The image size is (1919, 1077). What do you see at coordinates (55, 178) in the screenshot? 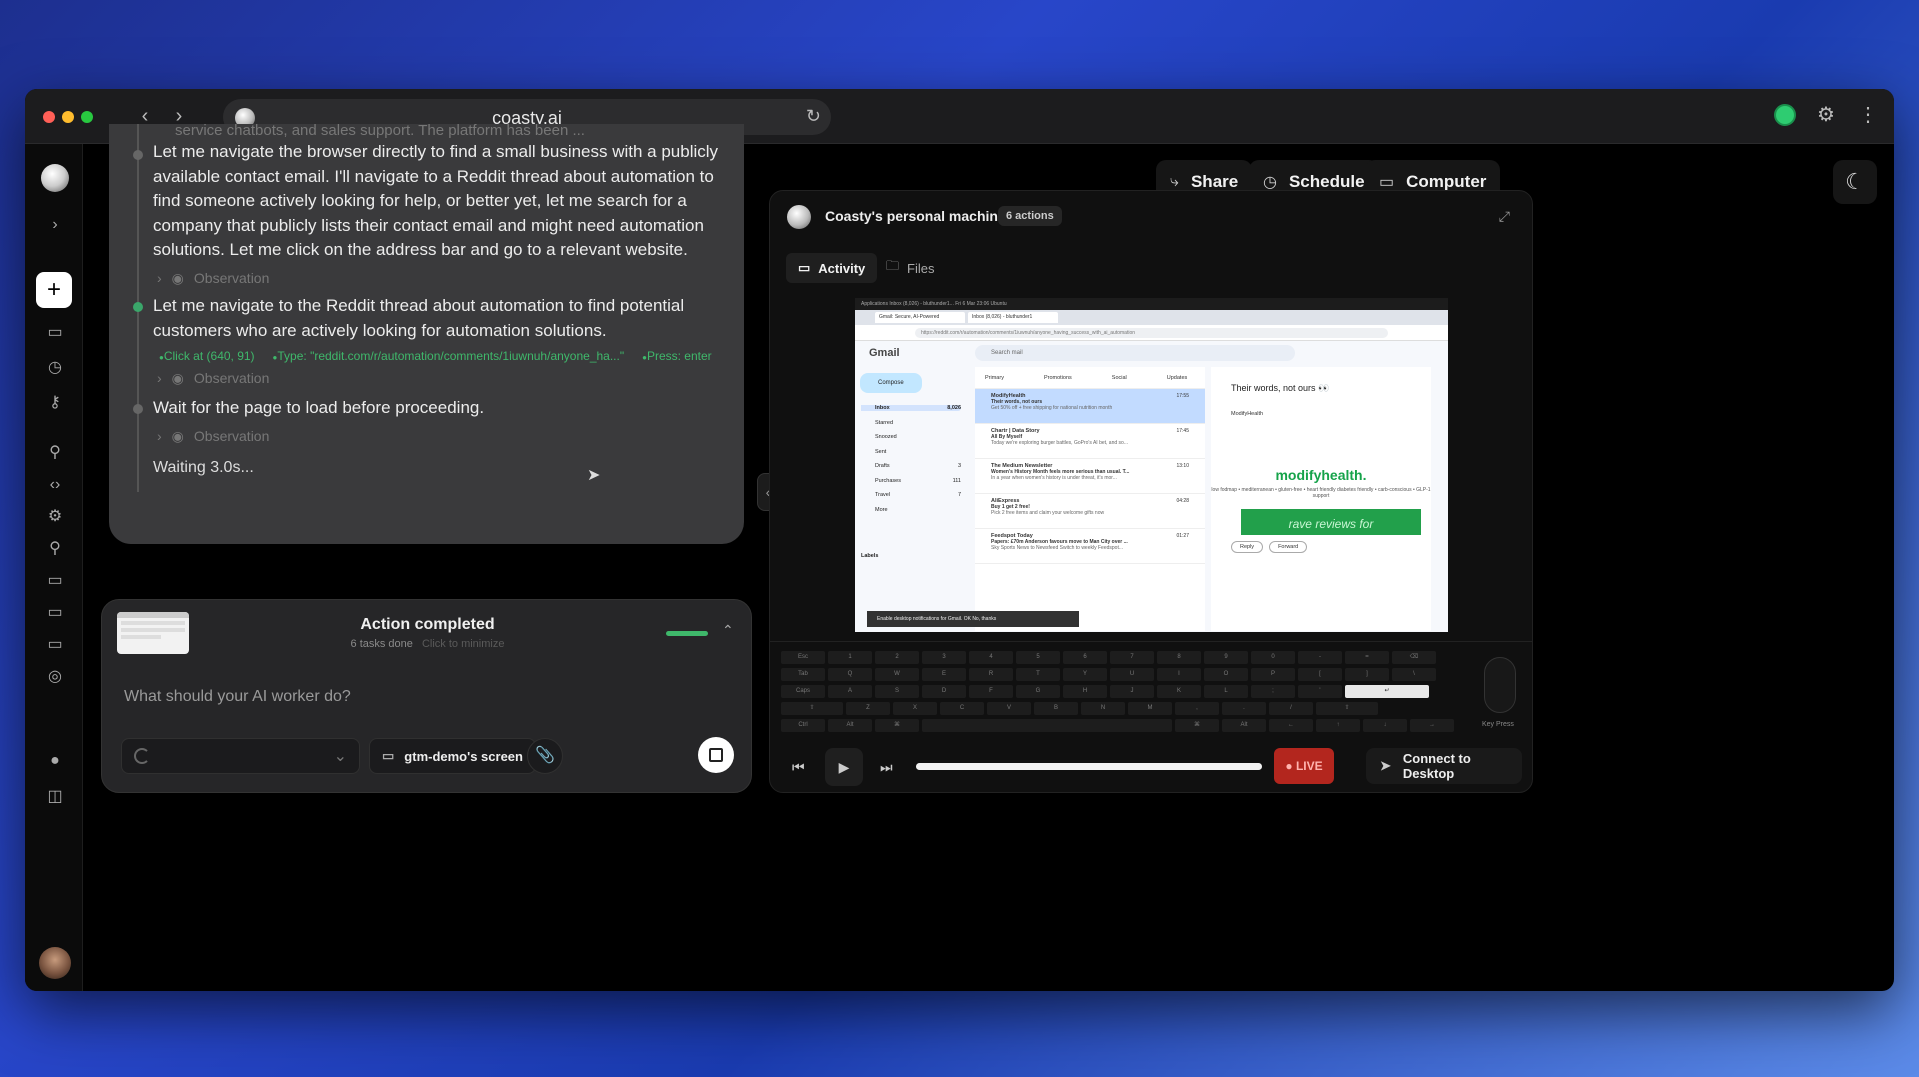
I see `coasty-logo` at bounding box center [55, 178].